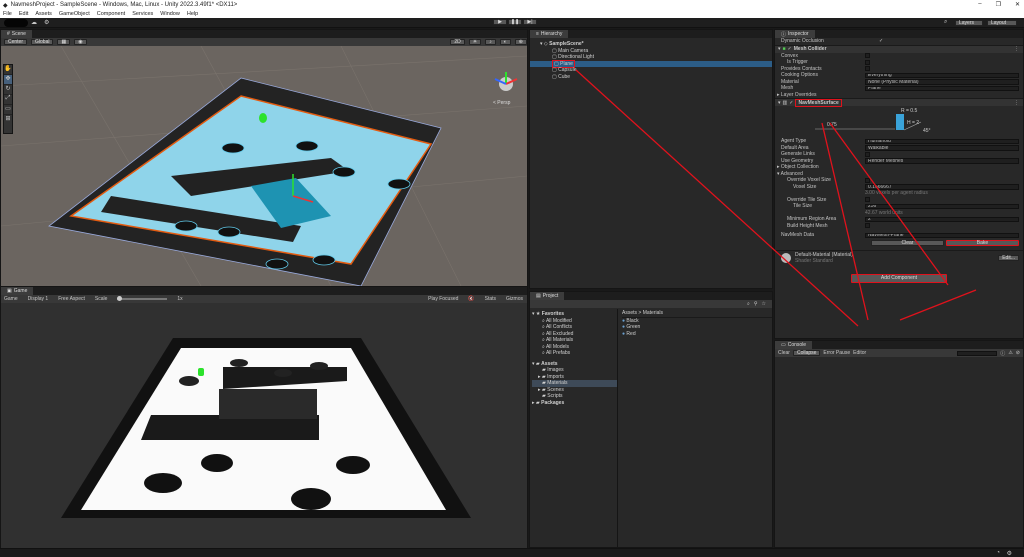  I want to click on override-voxel-size-checkbox, so click(867, 180).